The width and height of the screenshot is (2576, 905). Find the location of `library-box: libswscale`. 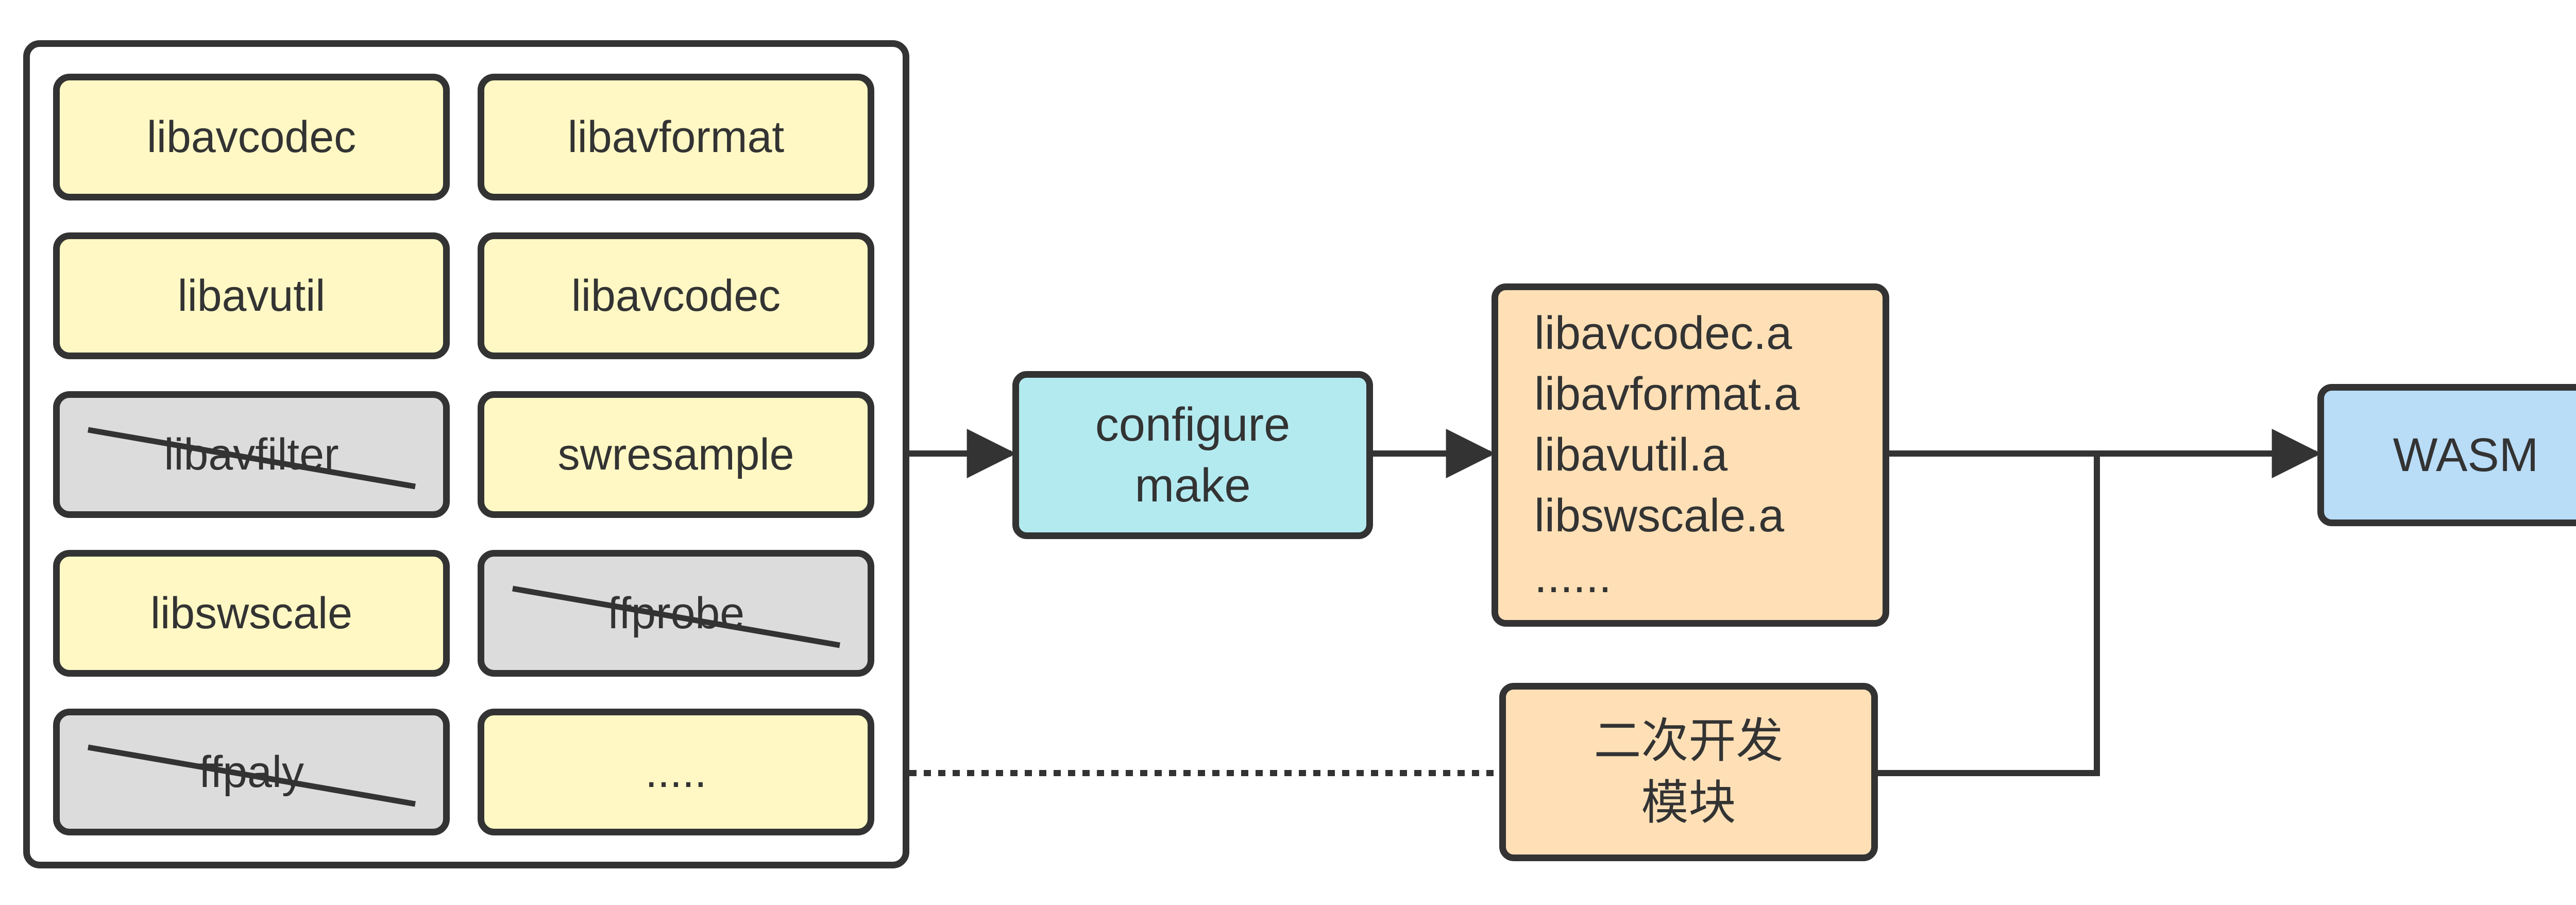

library-box: libswscale is located at coordinates (251, 613).